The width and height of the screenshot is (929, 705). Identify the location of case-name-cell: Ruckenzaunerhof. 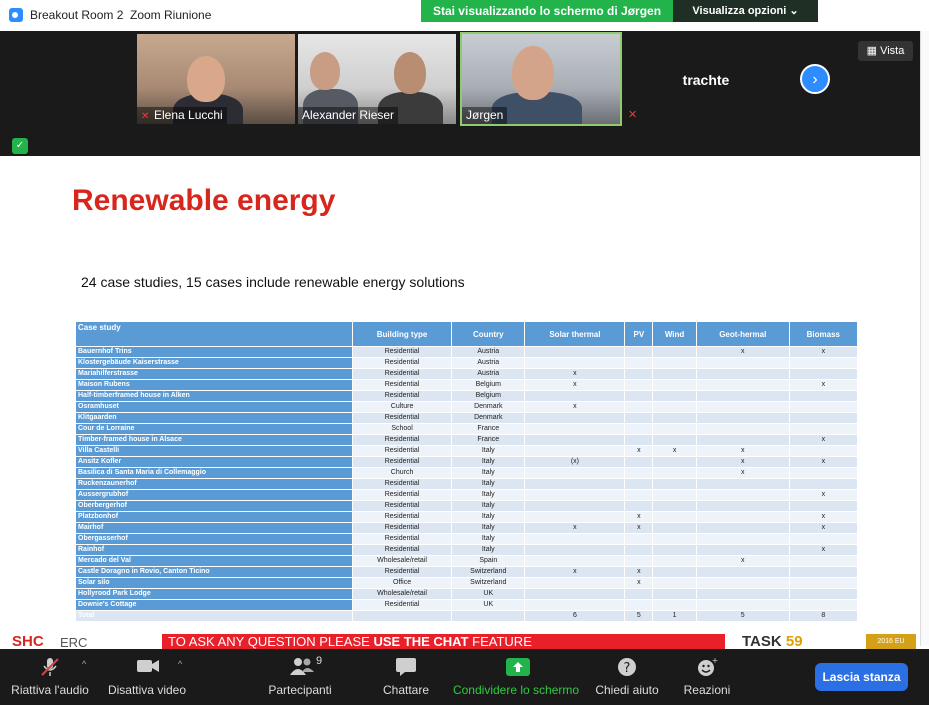
(214, 484).